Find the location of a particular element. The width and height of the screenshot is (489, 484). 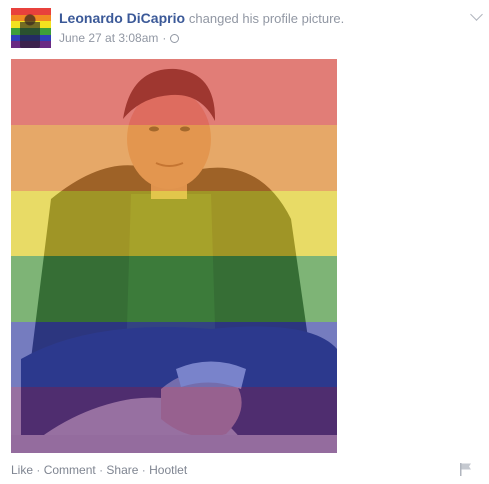

flag-icon is located at coordinates (466, 469).